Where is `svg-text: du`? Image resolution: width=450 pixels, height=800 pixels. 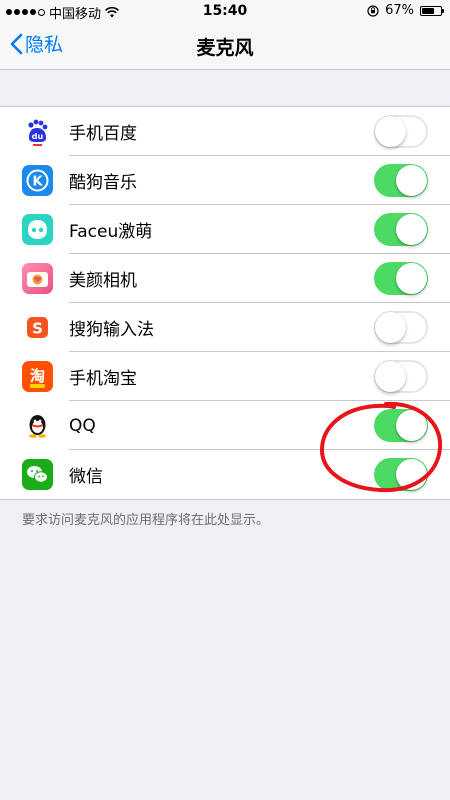 svg-text: du is located at coordinates (38, 136).